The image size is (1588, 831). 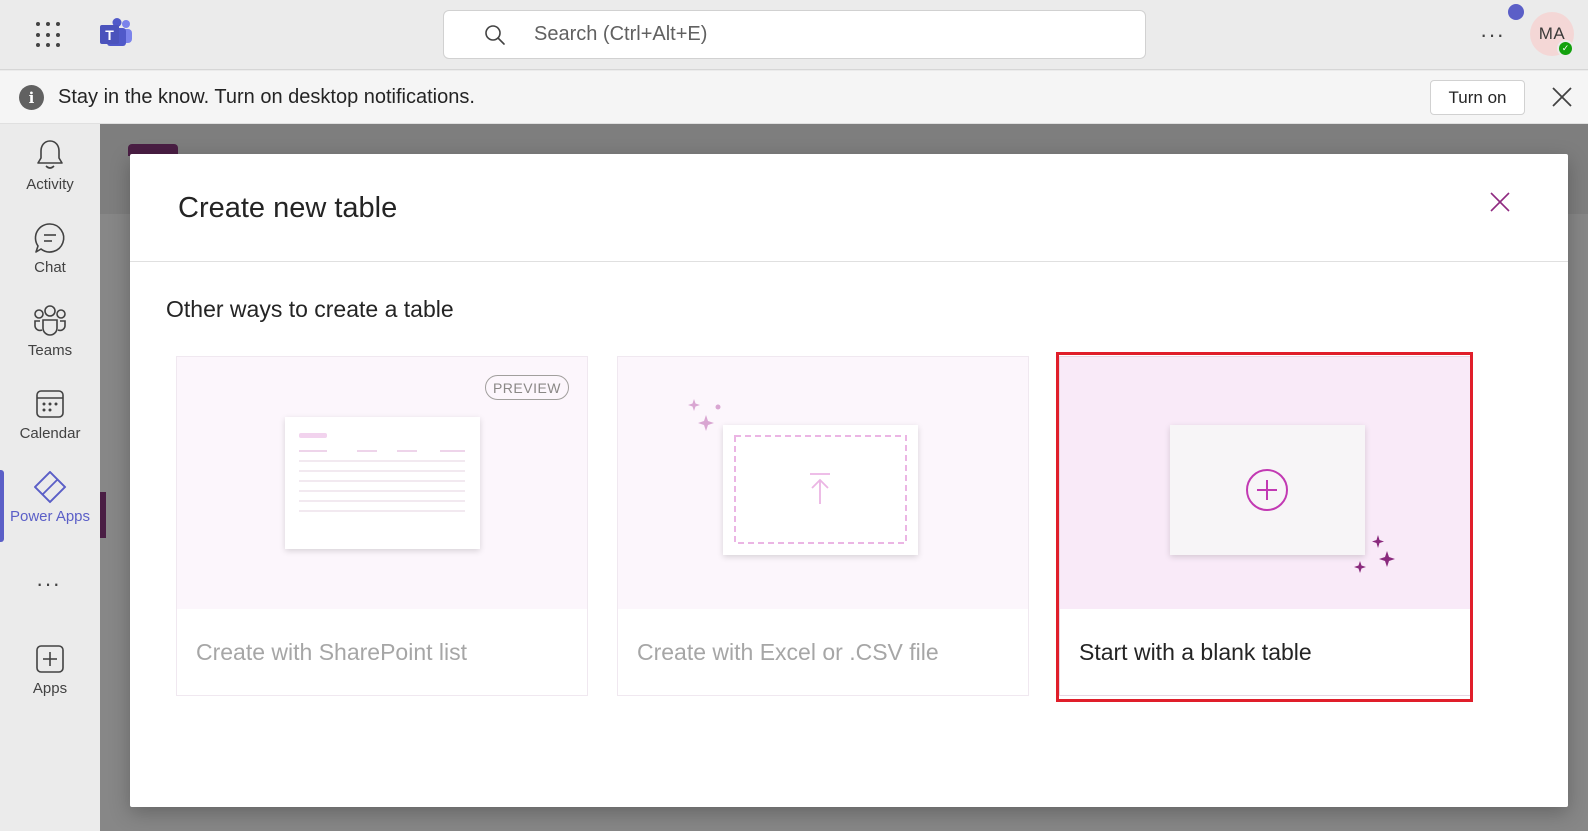 What do you see at coordinates (288, 208) in the screenshot?
I see `dialog-title: Create new table` at bounding box center [288, 208].